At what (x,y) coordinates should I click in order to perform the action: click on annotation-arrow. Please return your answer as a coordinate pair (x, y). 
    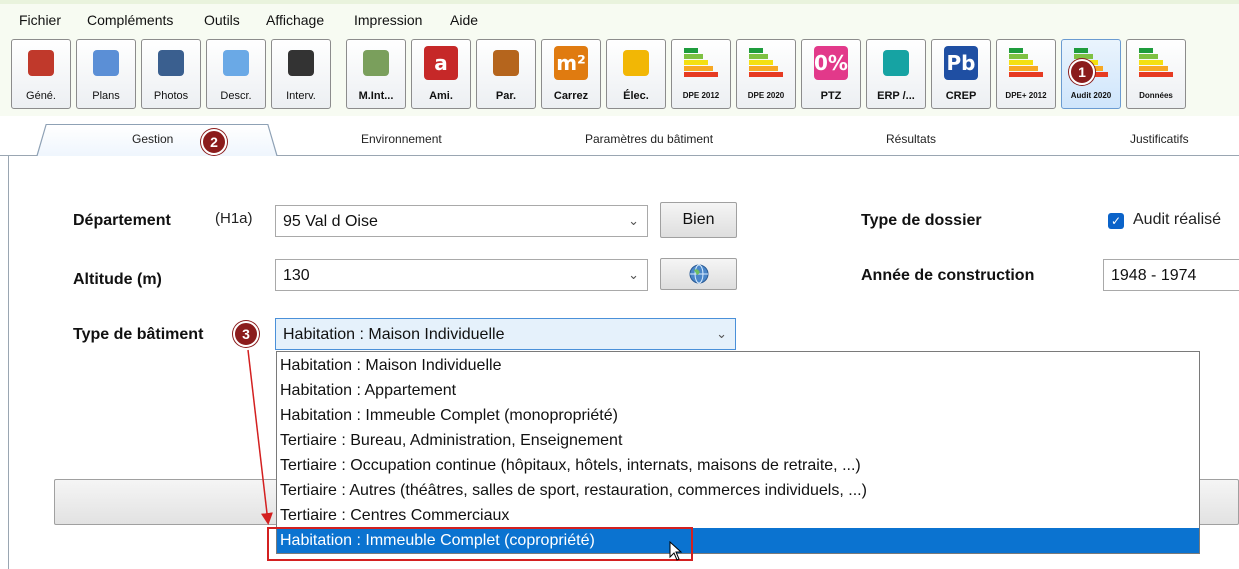
    Looking at the image, I should click on (260, 437).